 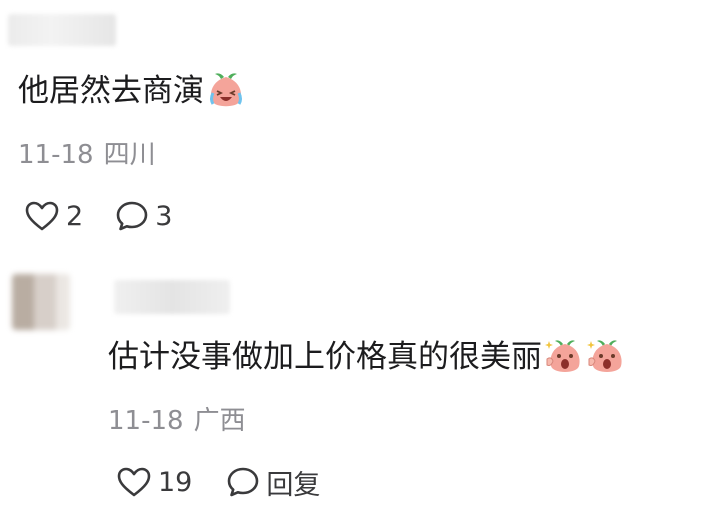 I want to click on reply-button: 回复, so click(x=273, y=482).